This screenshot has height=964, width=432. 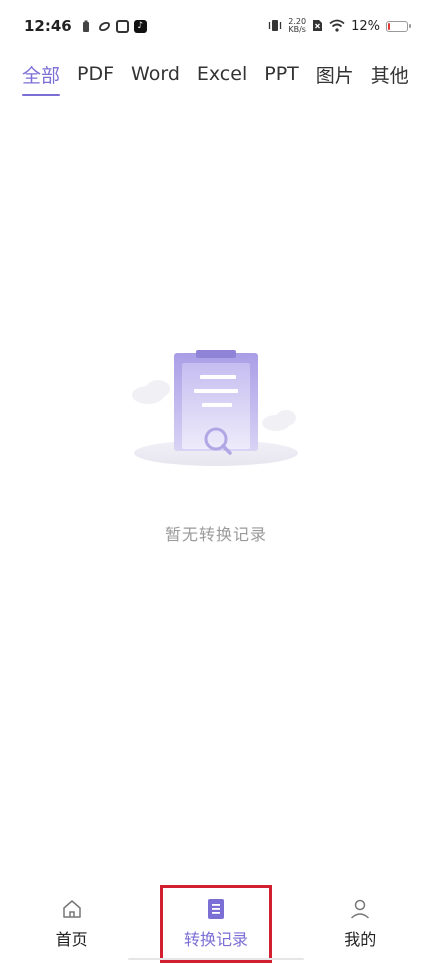 I want to click on network-speed: 2.20 KB/s, so click(x=297, y=26).